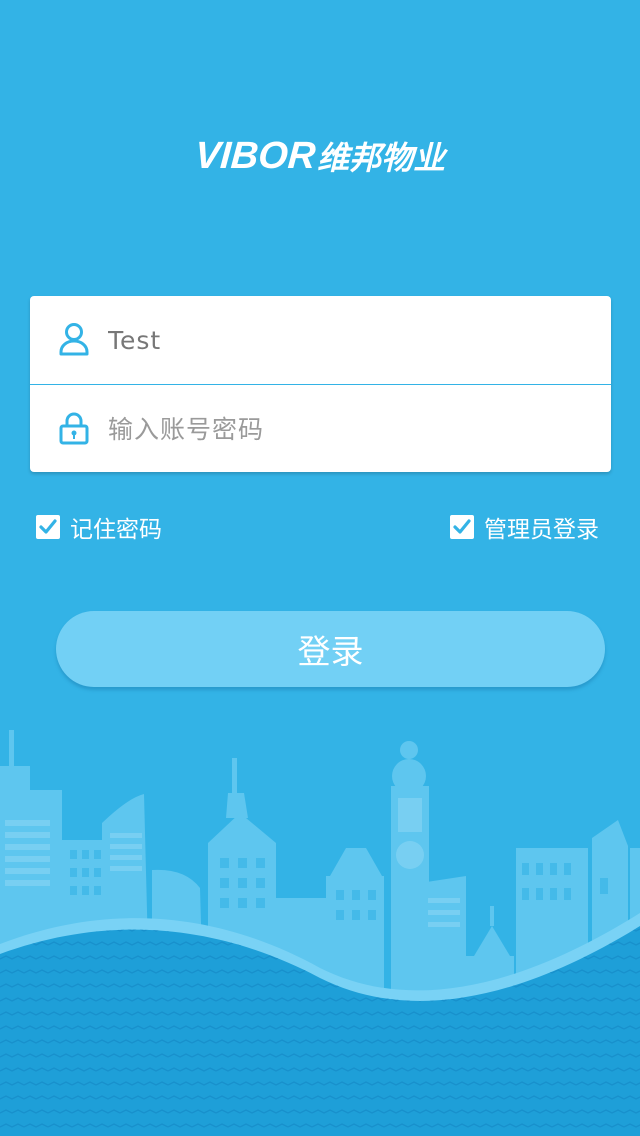  Describe the element at coordinates (74, 339) in the screenshot. I see `user-icon` at that location.